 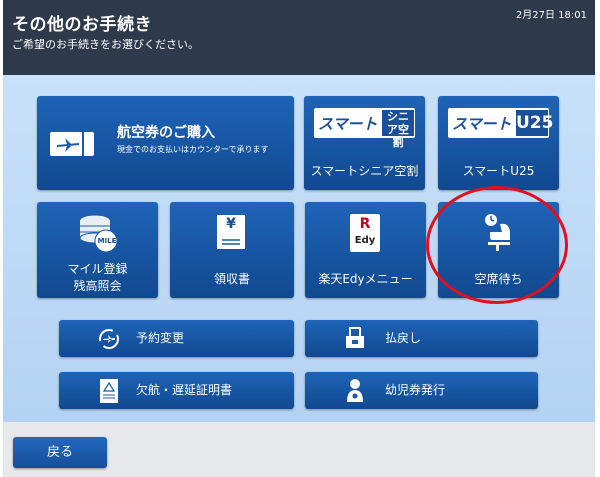 I want to click on smart-senior-button: スマート シニア空割 スマートシニア空割, so click(x=364, y=143).